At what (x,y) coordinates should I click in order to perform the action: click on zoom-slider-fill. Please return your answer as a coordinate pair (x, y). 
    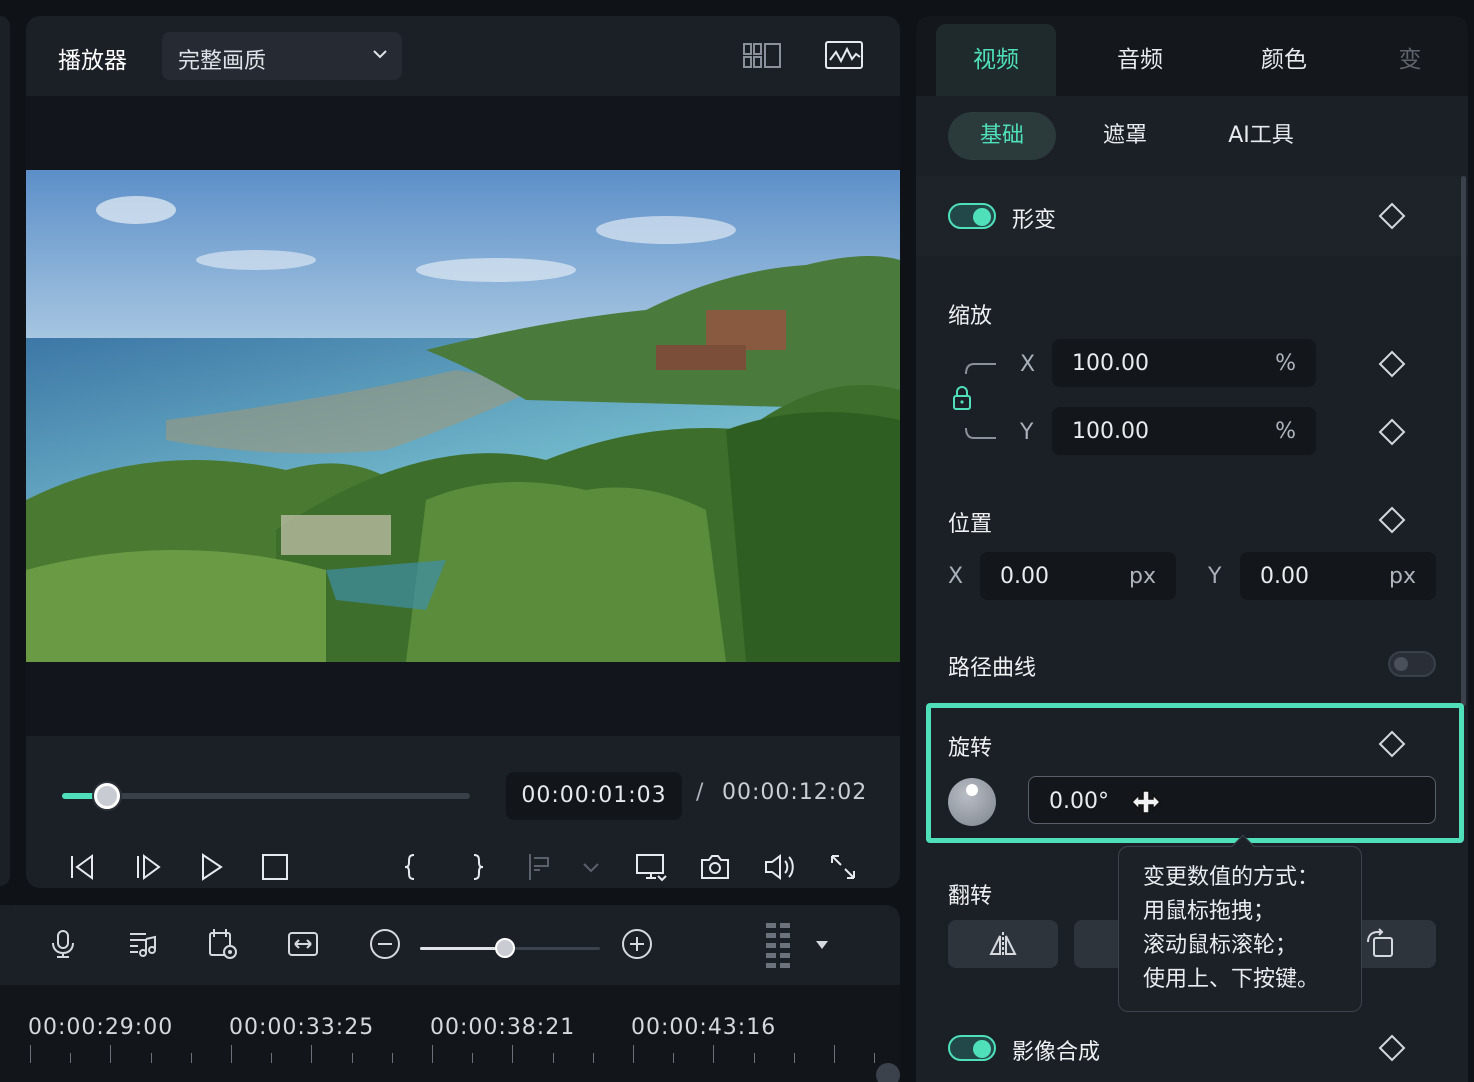
    Looking at the image, I should click on (462, 948).